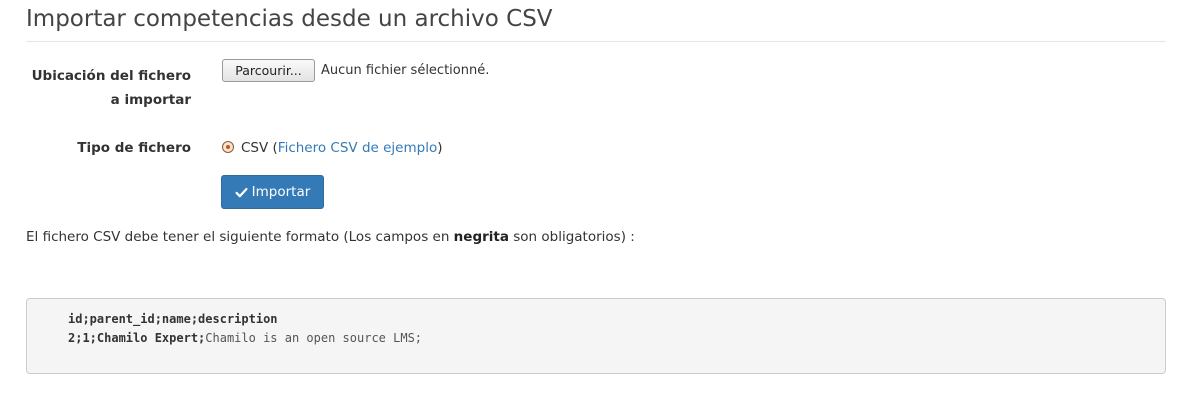  What do you see at coordinates (134, 148) in the screenshot?
I see `file-type-label: Tipo de fichero` at bounding box center [134, 148].